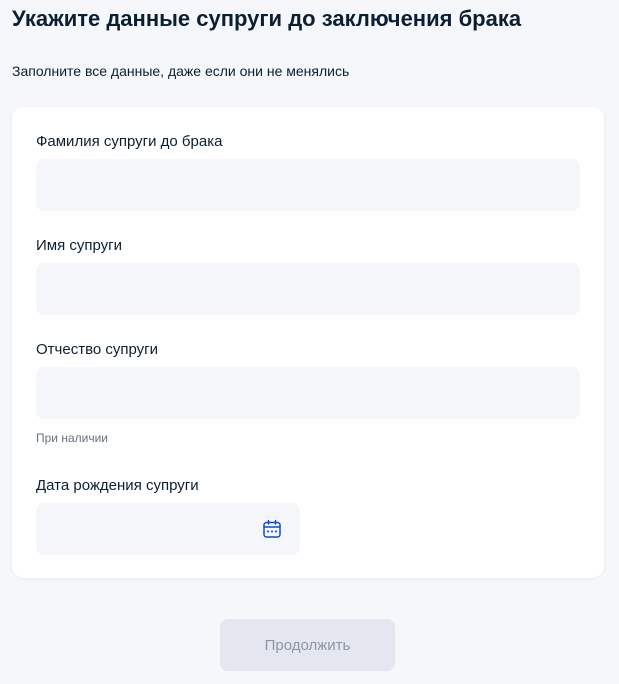  What do you see at coordinates (117, 485) in the screenshot?
I see `birth-date-label: Дата рождения супруги` at bounding box center [117, 485].